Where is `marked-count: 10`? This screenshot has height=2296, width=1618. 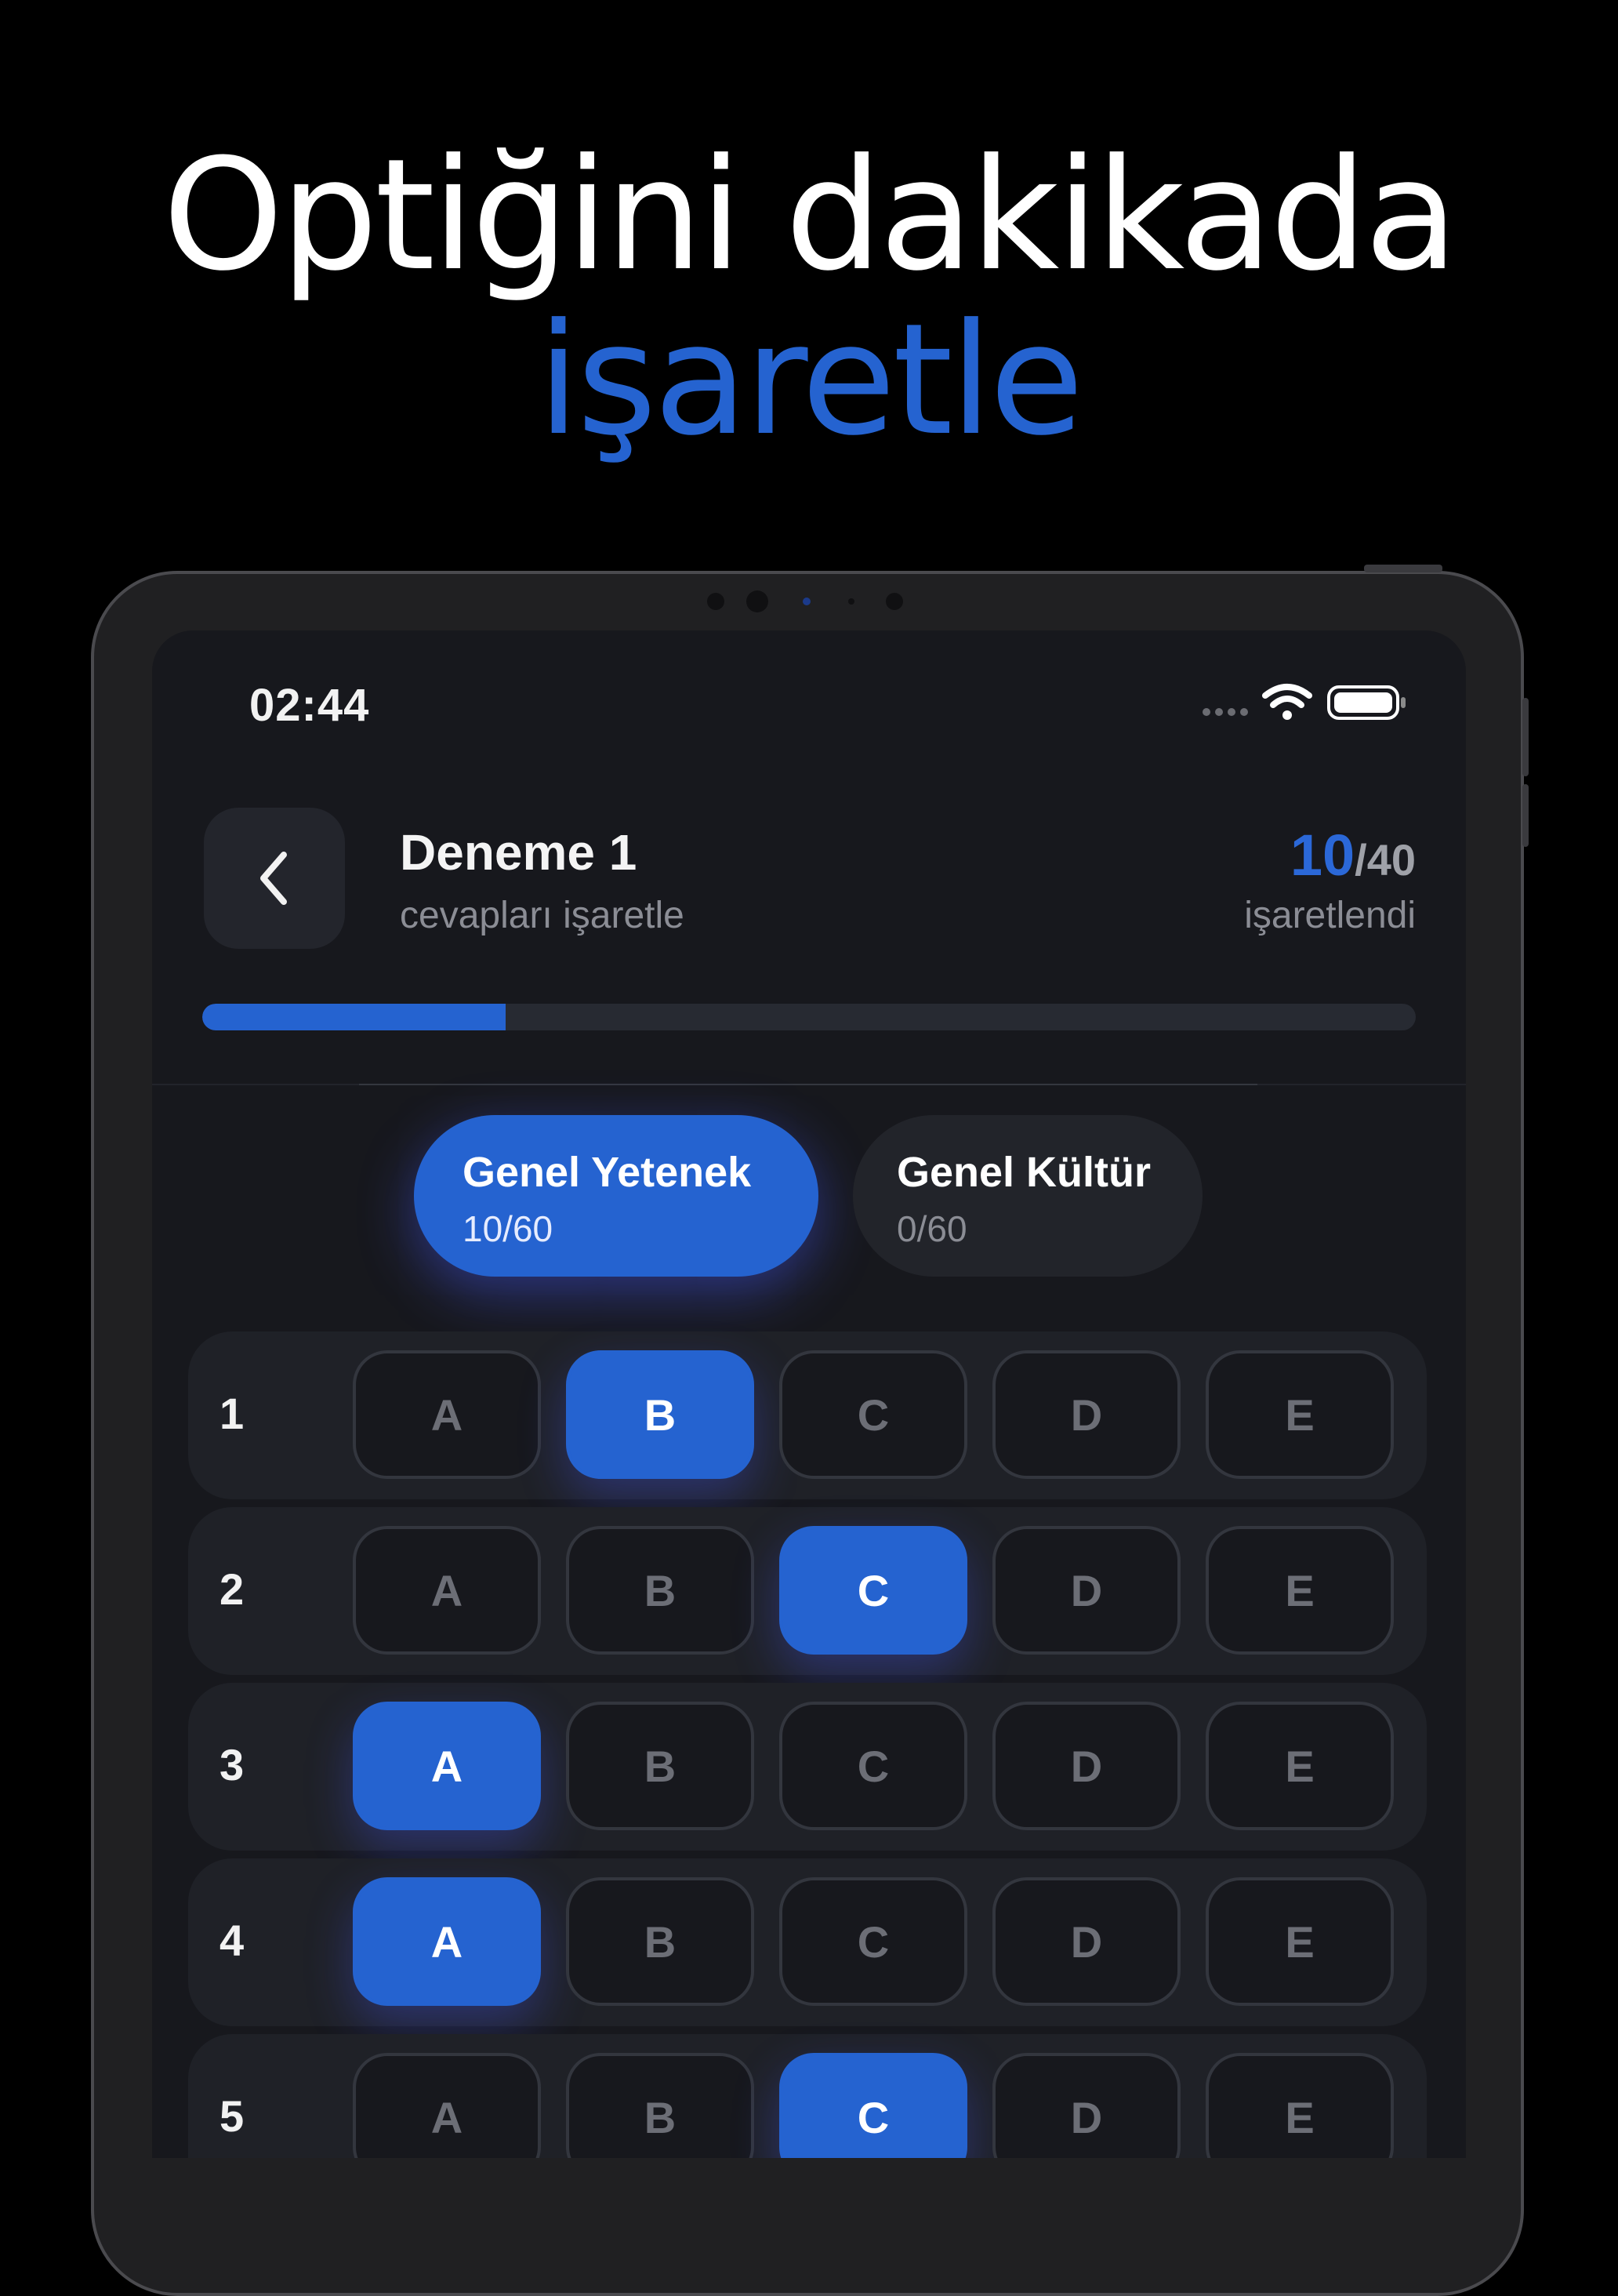 marked-count: 10 is located at coordinates (1322, 855).